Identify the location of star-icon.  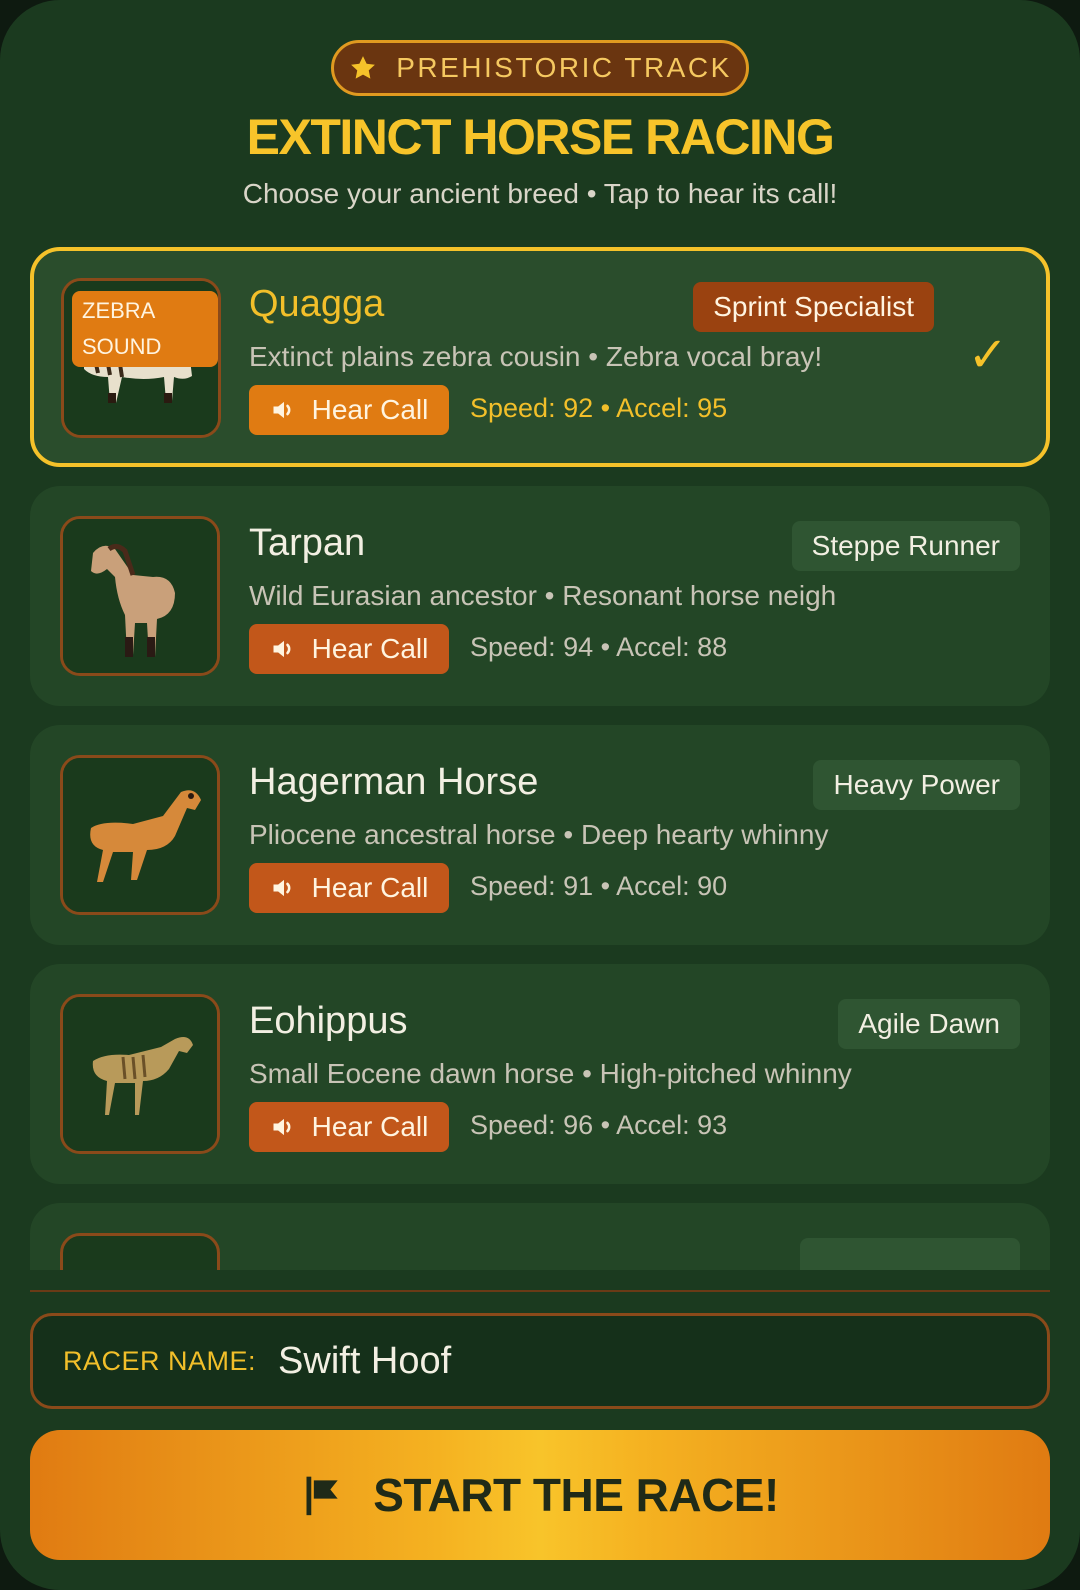
(363, 67).